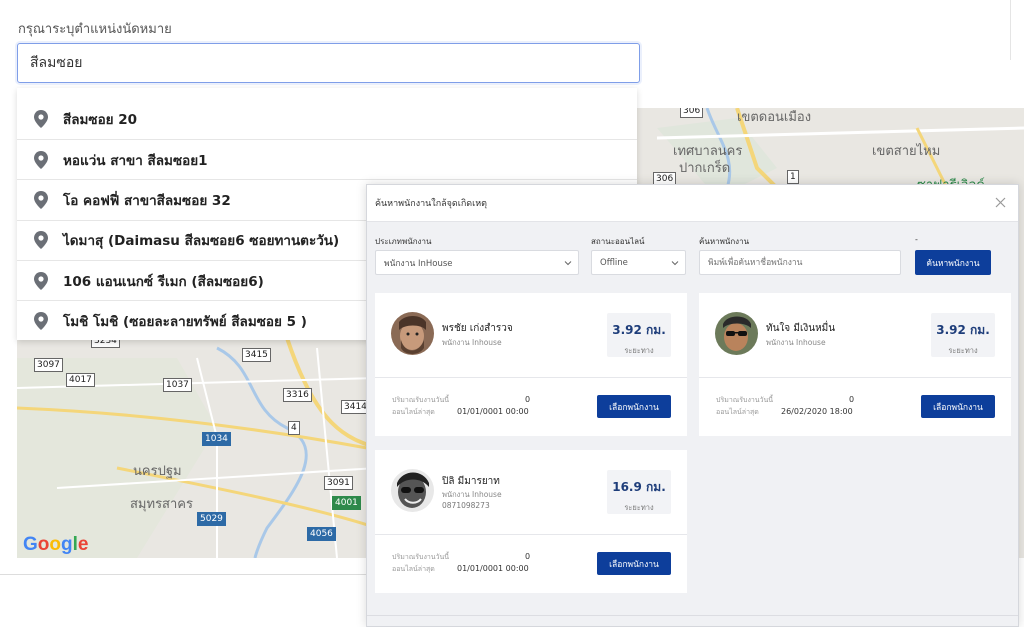  I want to click on dash-label: -, so click(916, 239).